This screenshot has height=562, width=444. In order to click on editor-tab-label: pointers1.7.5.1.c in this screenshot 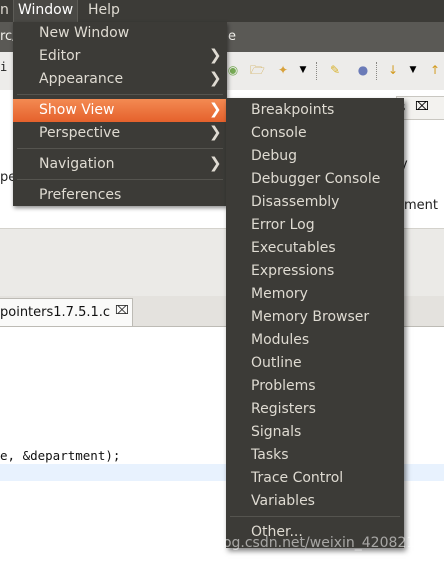, I will do `click(55, 312)`.